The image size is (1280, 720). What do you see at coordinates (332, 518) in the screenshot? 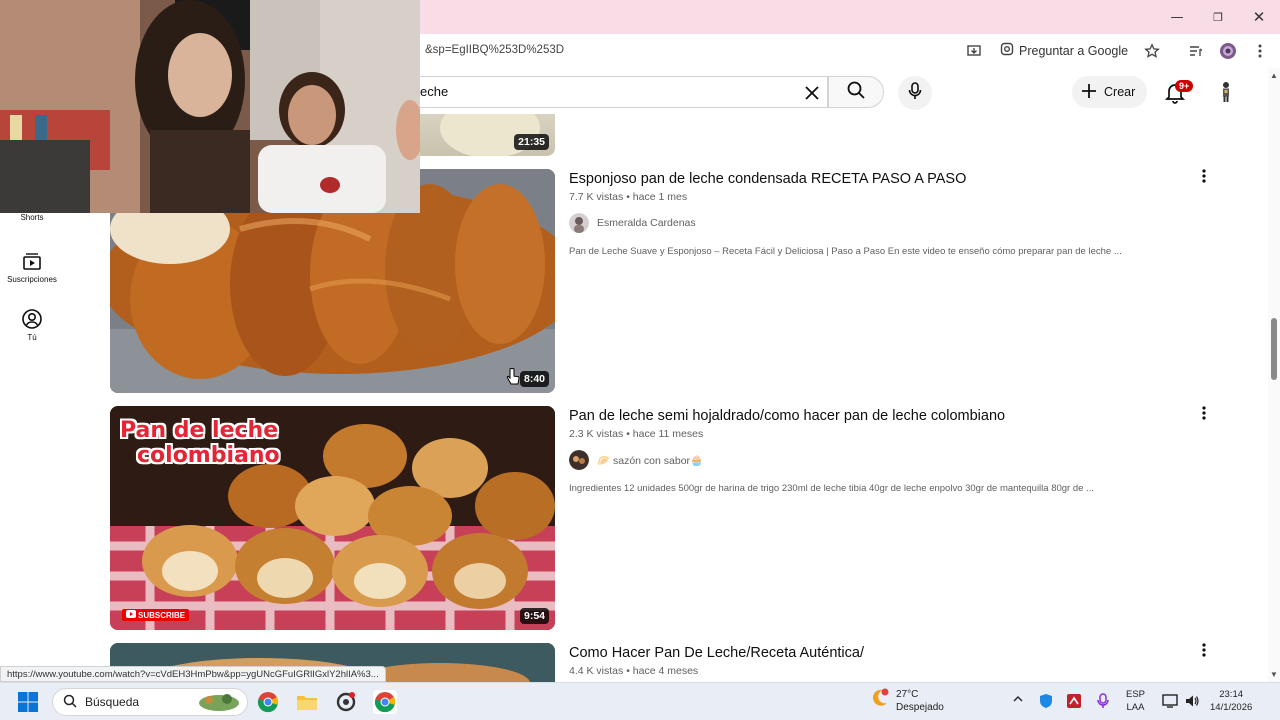
I see `video-thumbnail: Pan de leche colombiano SUBSCRIBE 9:54` at bounding box center [332, 518].